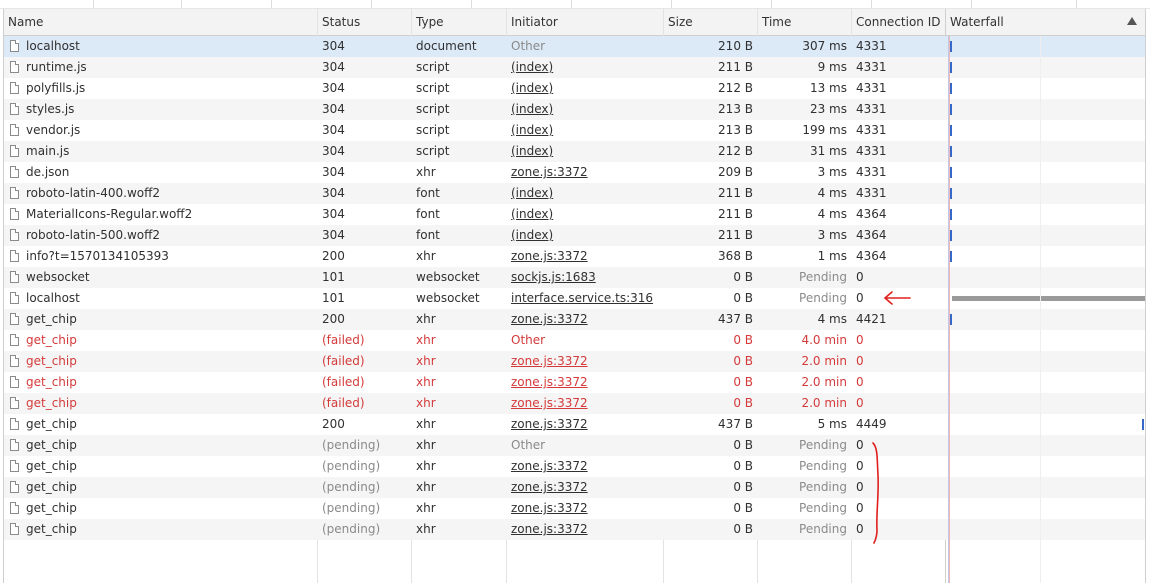 This screenshot has width=1150, height=583. Describe the element at coordinates (160, 193) in the screenshot. I see `request-name: roboto-latin-400.woff2` at that location.